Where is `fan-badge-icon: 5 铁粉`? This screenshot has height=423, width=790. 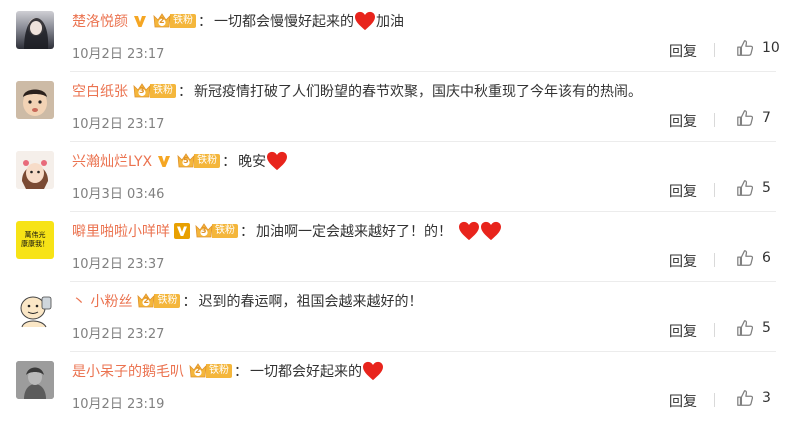 fan-badge-icon: 5 铁粉 is located at coordinates (198, 161).